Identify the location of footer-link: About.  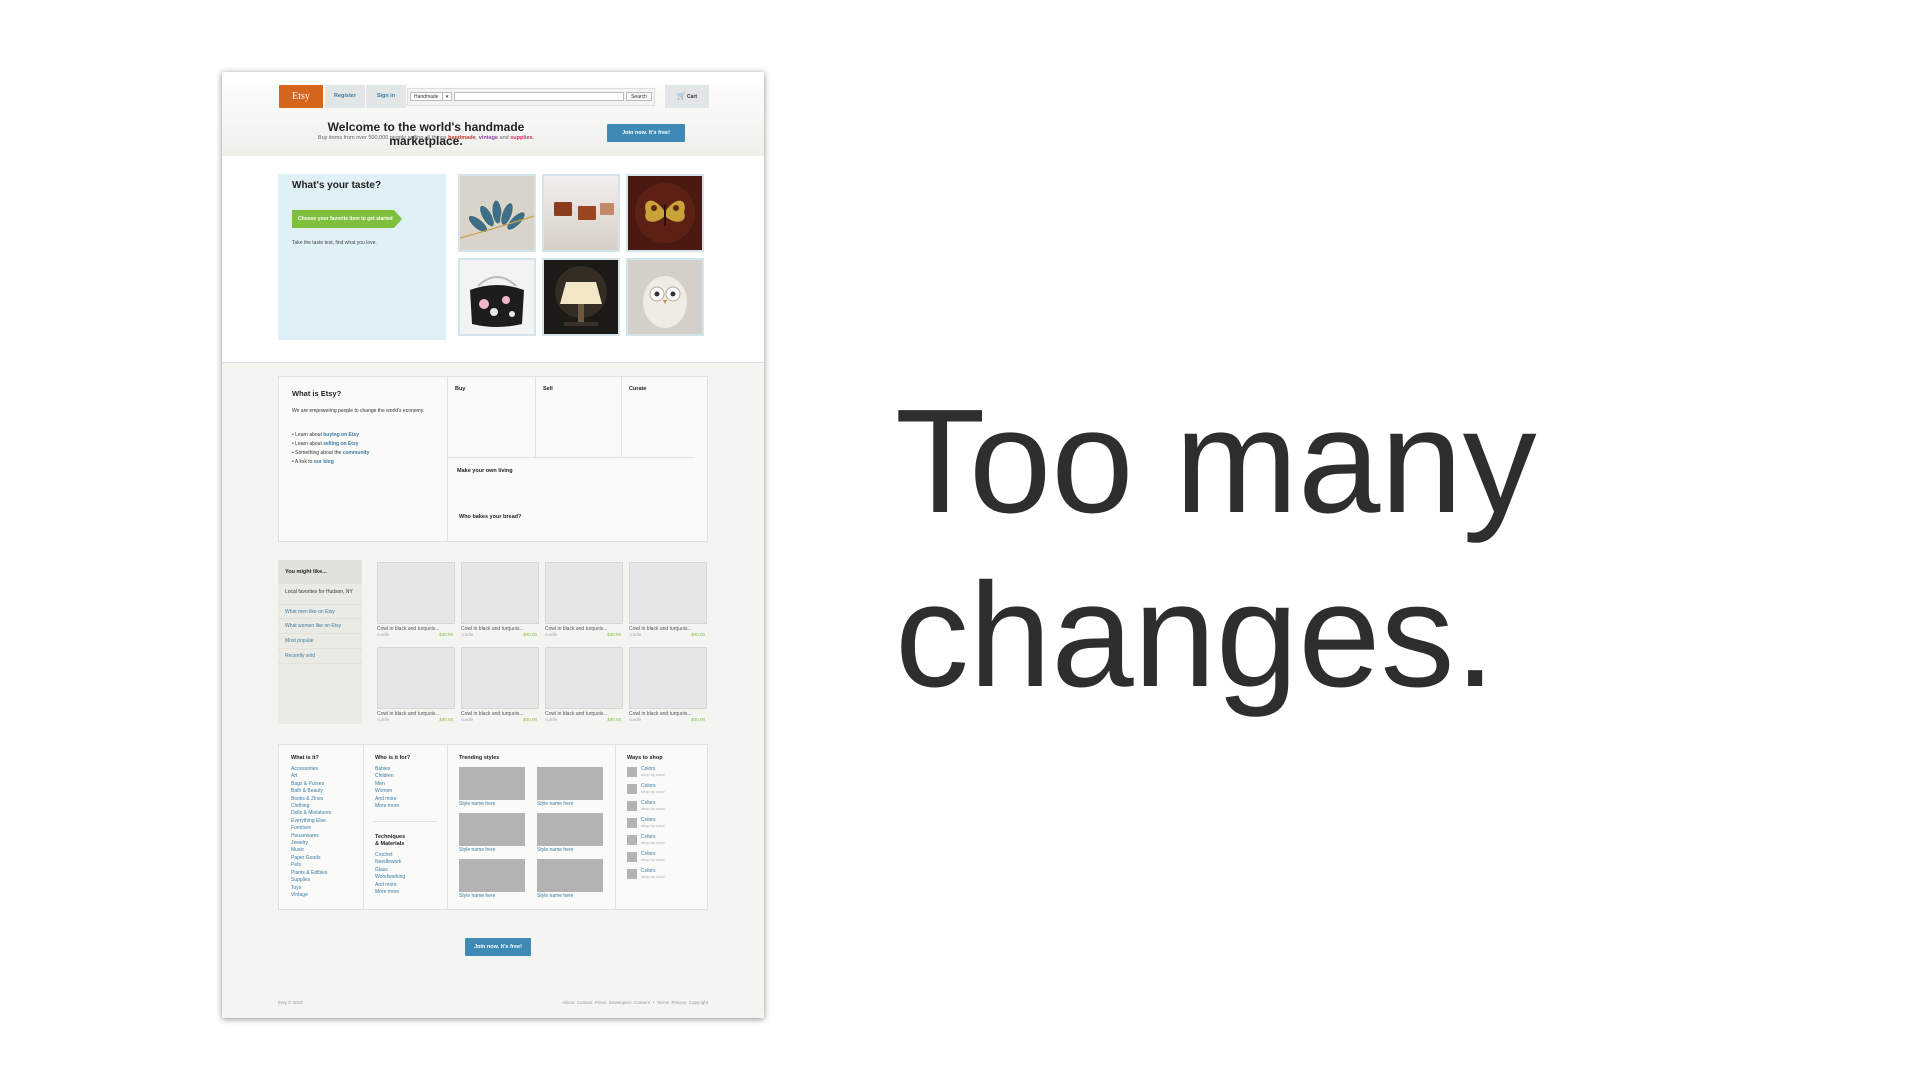
(569, 1002).